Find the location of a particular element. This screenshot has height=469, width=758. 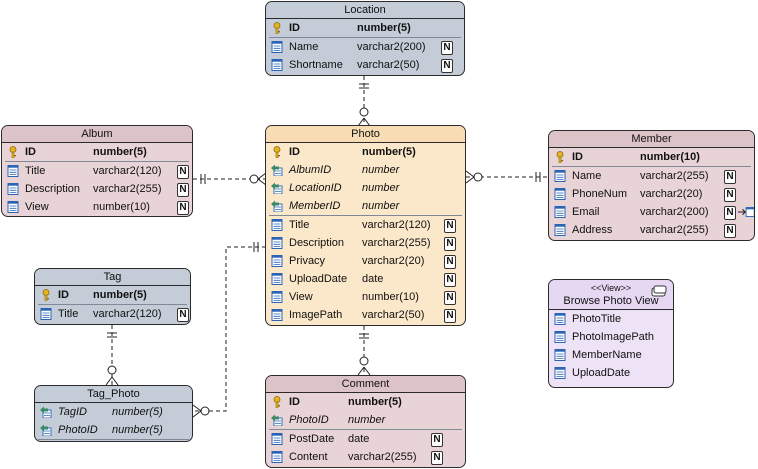

column-row: Email varchar2(200) N is located at coordinates (651, 212).